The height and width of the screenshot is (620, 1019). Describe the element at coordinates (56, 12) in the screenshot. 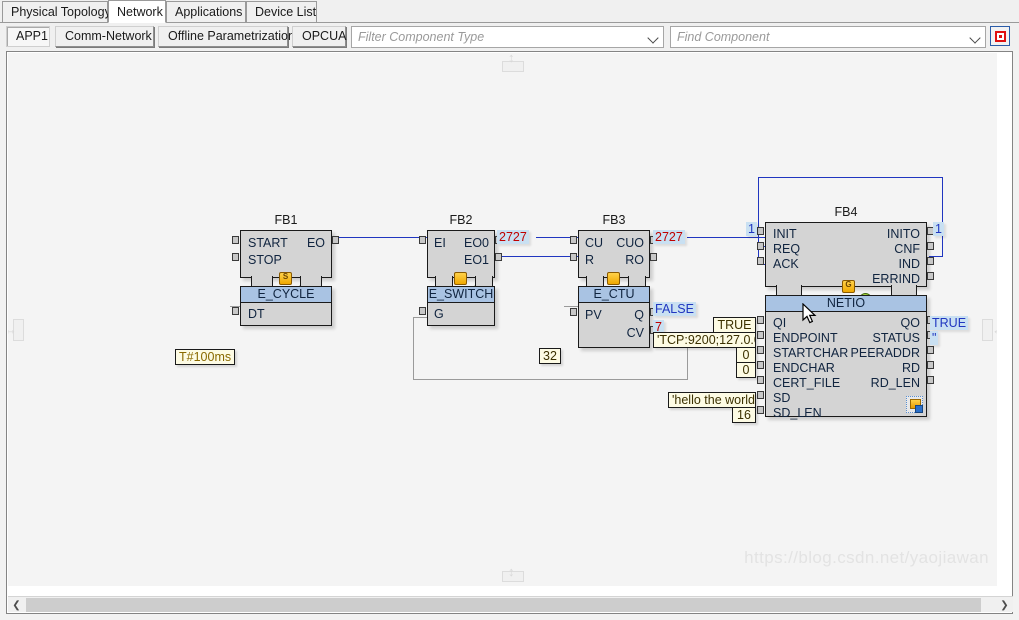

I see `tab-physical-topology: Physical Topology` at that location.